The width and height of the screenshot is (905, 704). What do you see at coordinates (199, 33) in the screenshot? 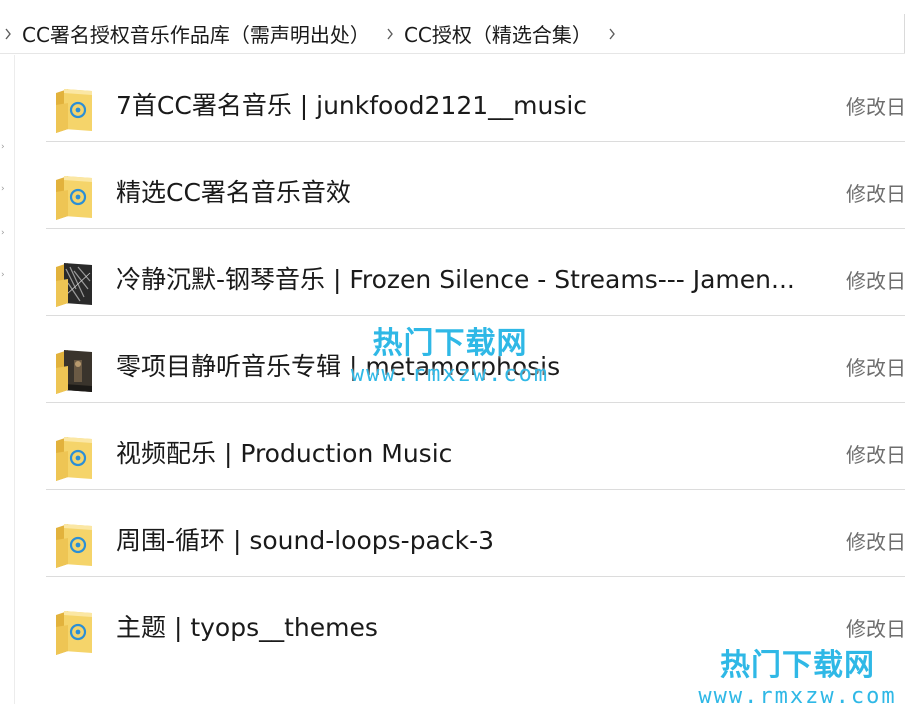
I see `breadcrumb-item-library: CC署名授权音乐作品库（需声明出处）` at bounding box center [199, 33].